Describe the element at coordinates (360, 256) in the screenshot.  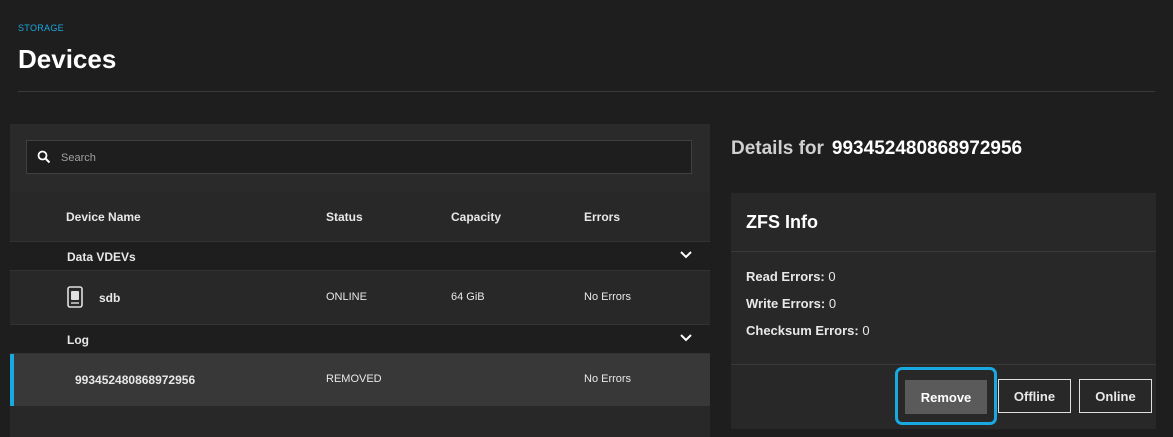
I see `group-row-data-vdevs: Data VDEVs` at that location.